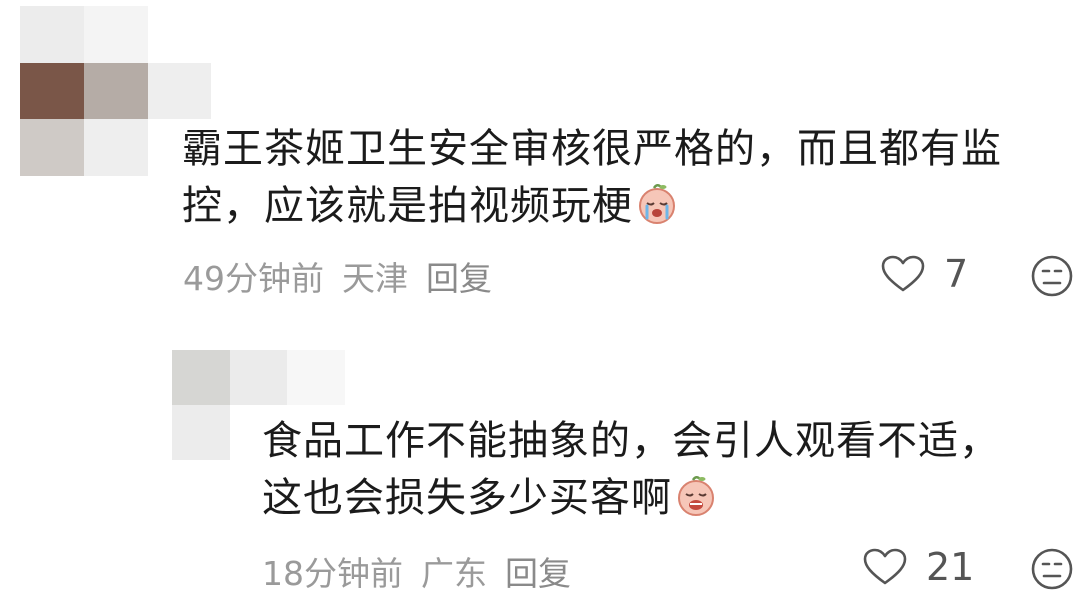 Image resolution: width=1080 pixels, height=607 pixels. Describe the element at coordinates (337, 276) in the screenshot. I see `comment-meta: 49分钟前 天津 回复` at that location.